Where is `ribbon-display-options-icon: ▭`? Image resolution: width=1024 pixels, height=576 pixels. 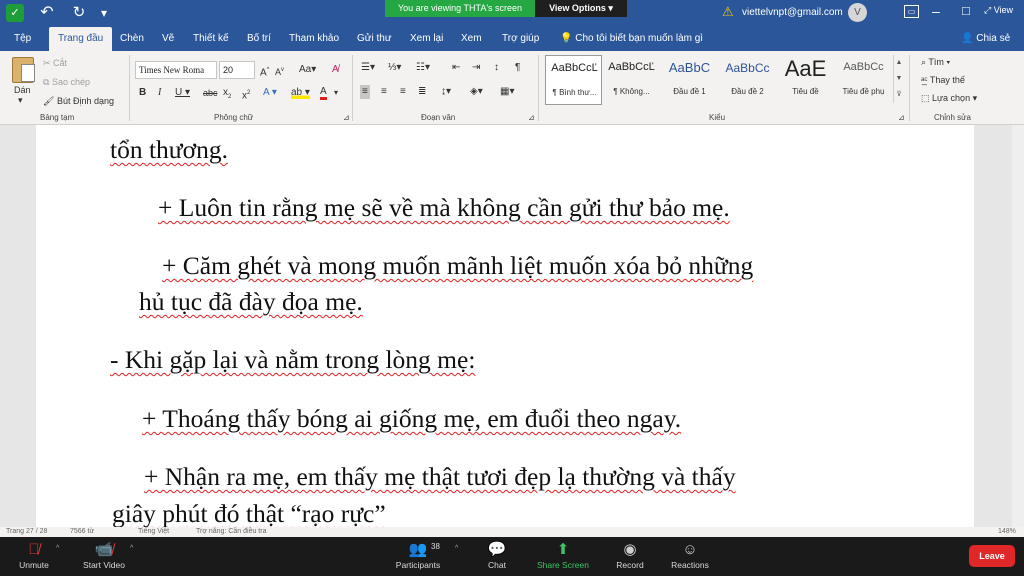 ribbon-display-options-icon: ▭ is located at coordinates (911, 11).